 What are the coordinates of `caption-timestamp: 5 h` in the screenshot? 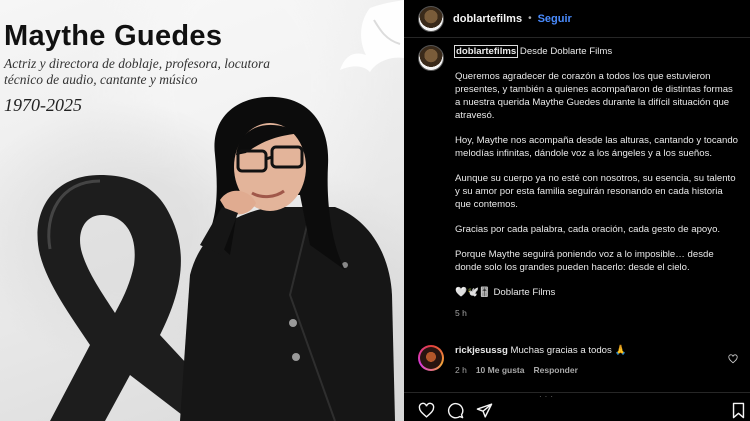 It's located at (597, 313).